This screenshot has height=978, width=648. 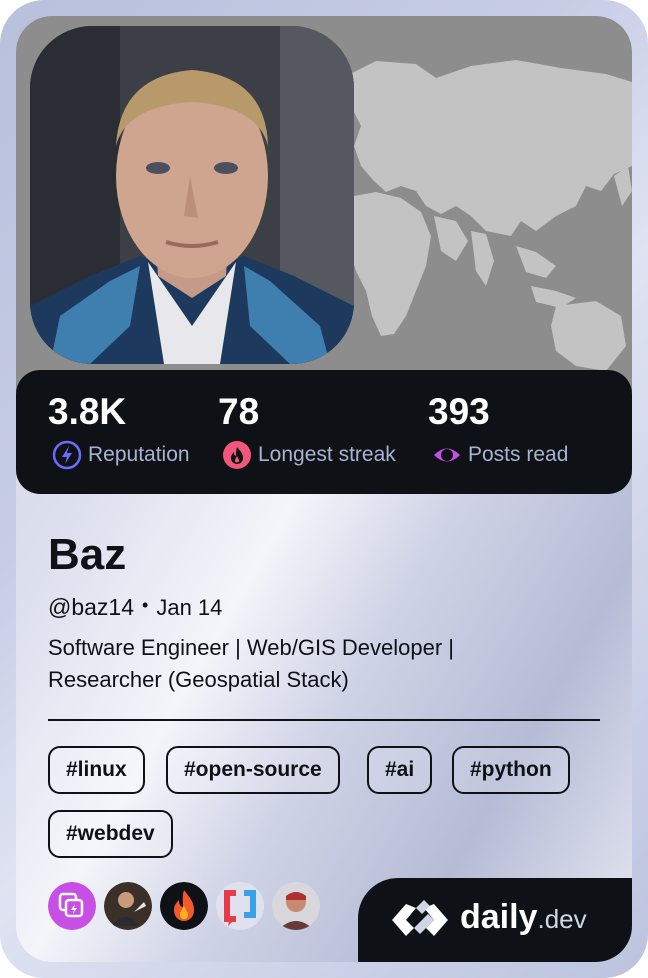 I want to click on posts-read-value: 393, so click(x=459, y=411).